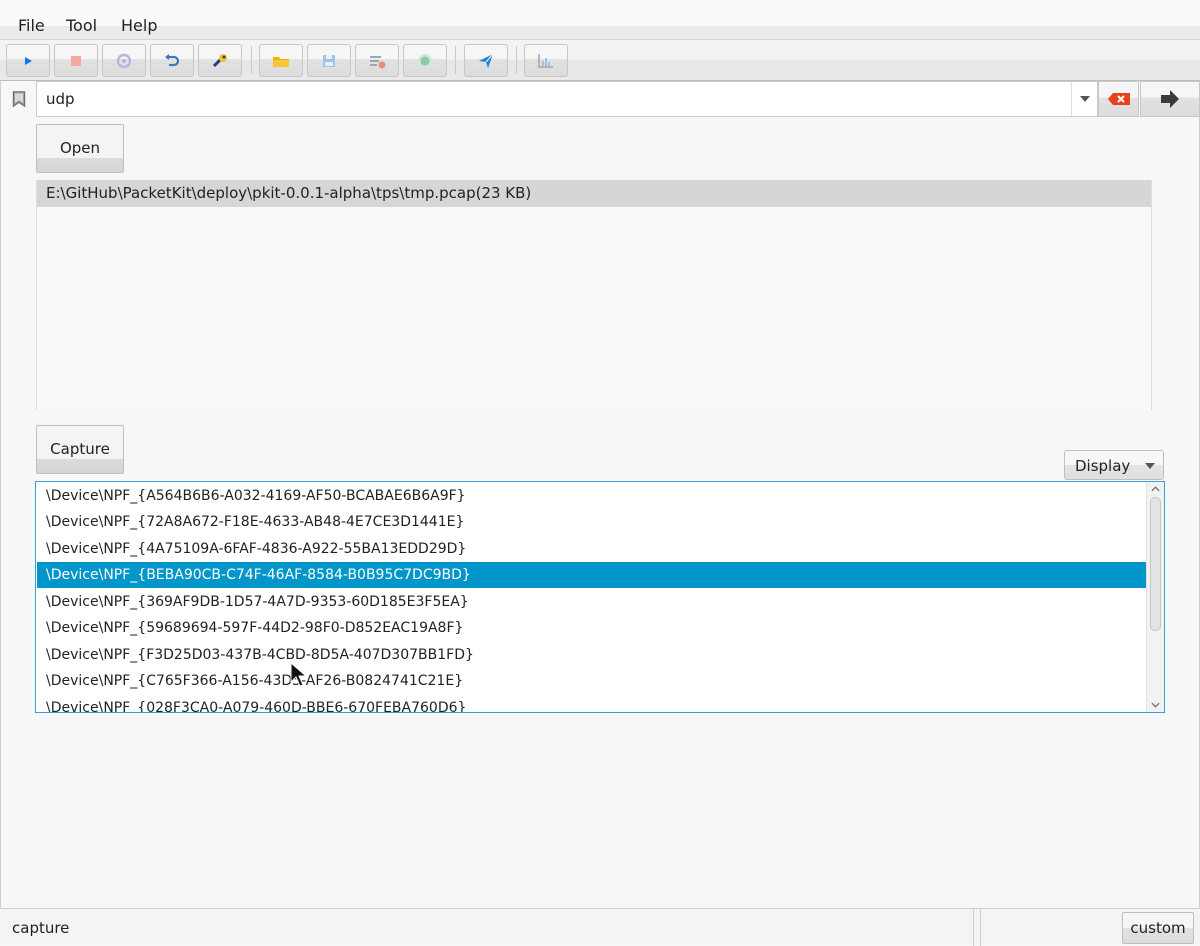  I want to click on clear-button, so click(377, 60).